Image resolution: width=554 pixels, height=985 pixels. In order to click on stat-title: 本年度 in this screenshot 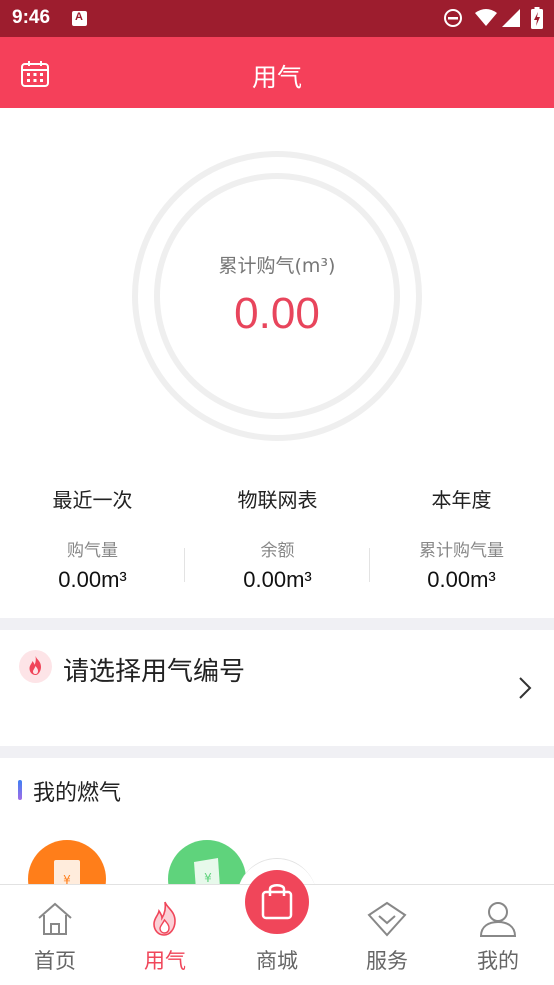, I will do `click(461, 500)`.